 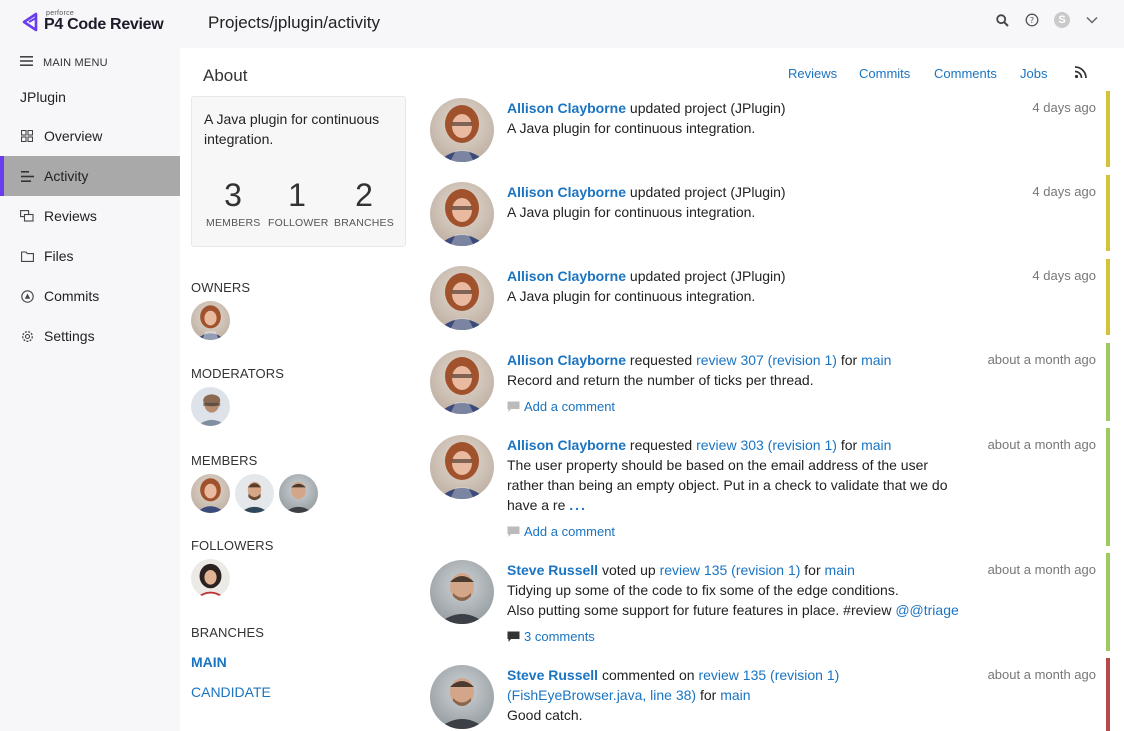 What do you see at coordinates (1062, 20) in the screenshot?
I see `user-avatar: S` at bounding box center [1062, 20].